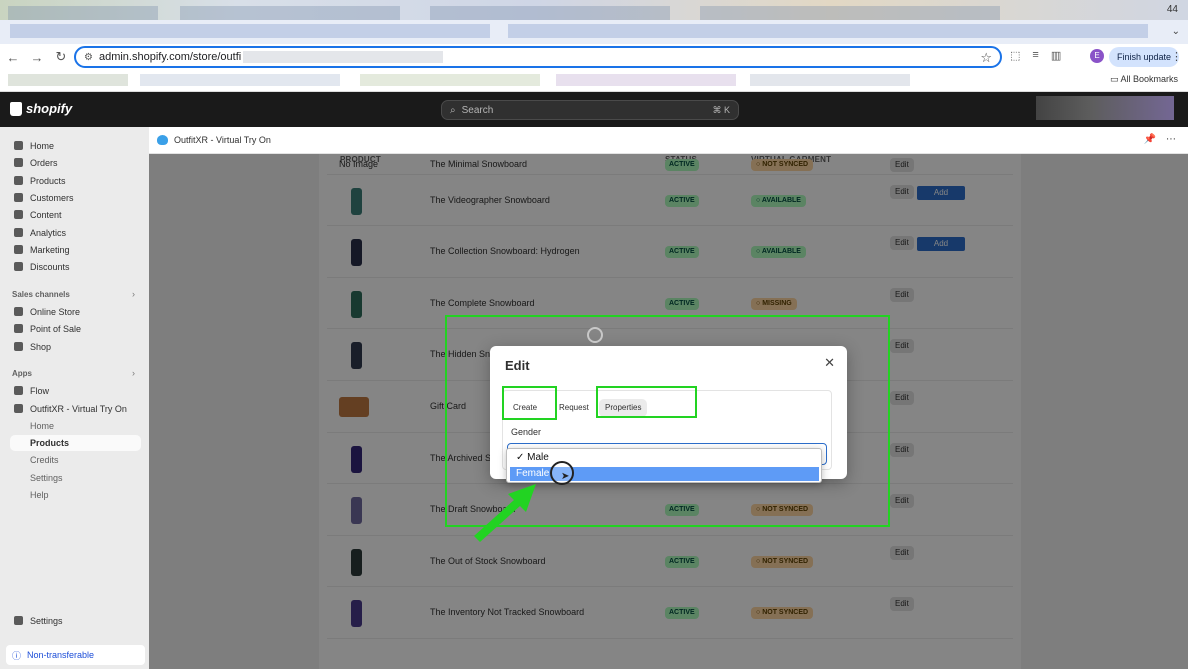 Image resolution: width=1188 pixels, height=669 pixels. What do you see at coordinates (565, 476) in the screenshot?
I see `mouse-pointer-icon: ➤` at bounding box center [565, 476].